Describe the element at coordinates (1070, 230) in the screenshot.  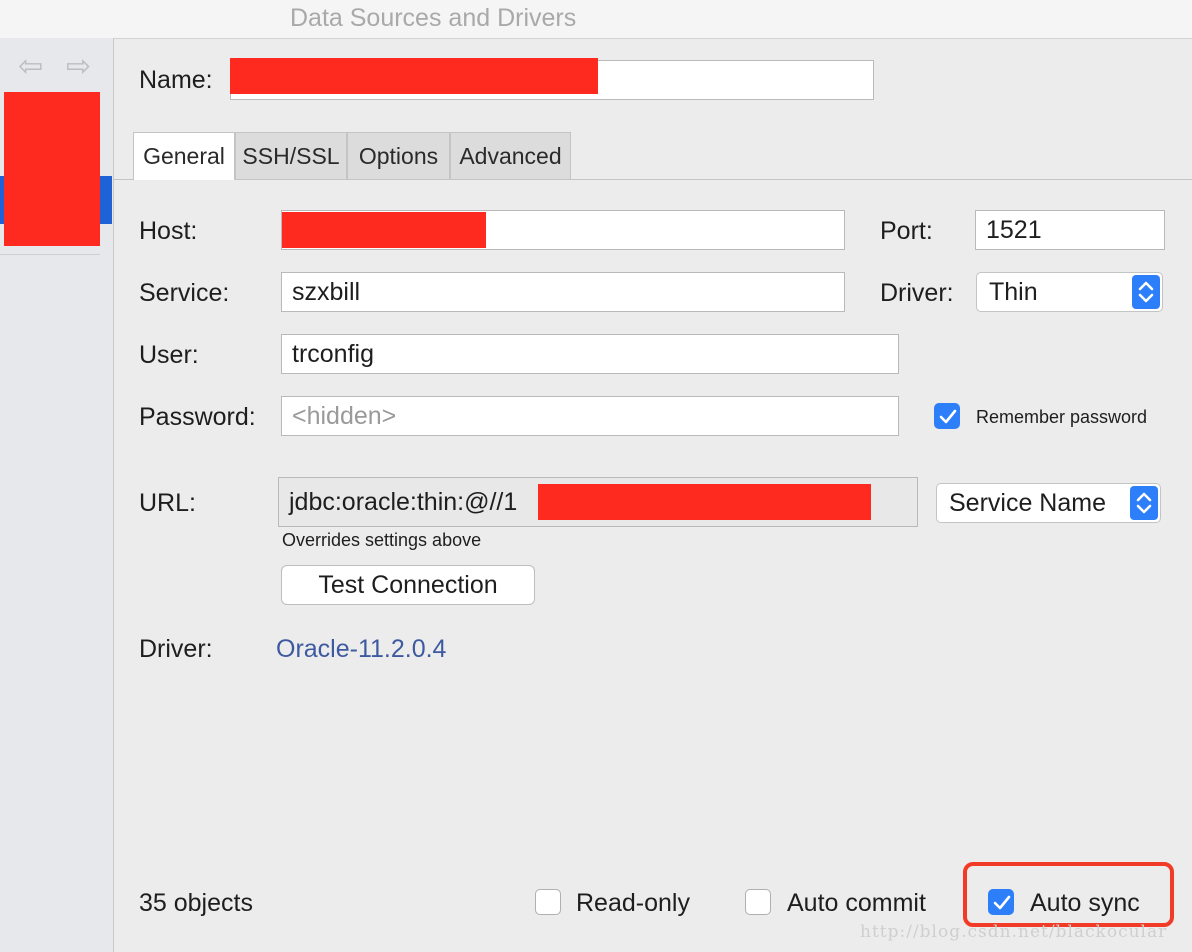
I see `port-field: 1521` at that location.